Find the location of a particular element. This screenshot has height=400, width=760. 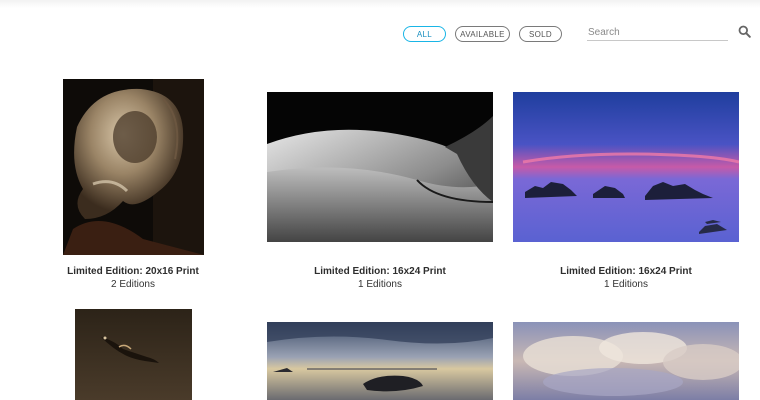

gallery-item-4-image is located at coordinates (133, 354).